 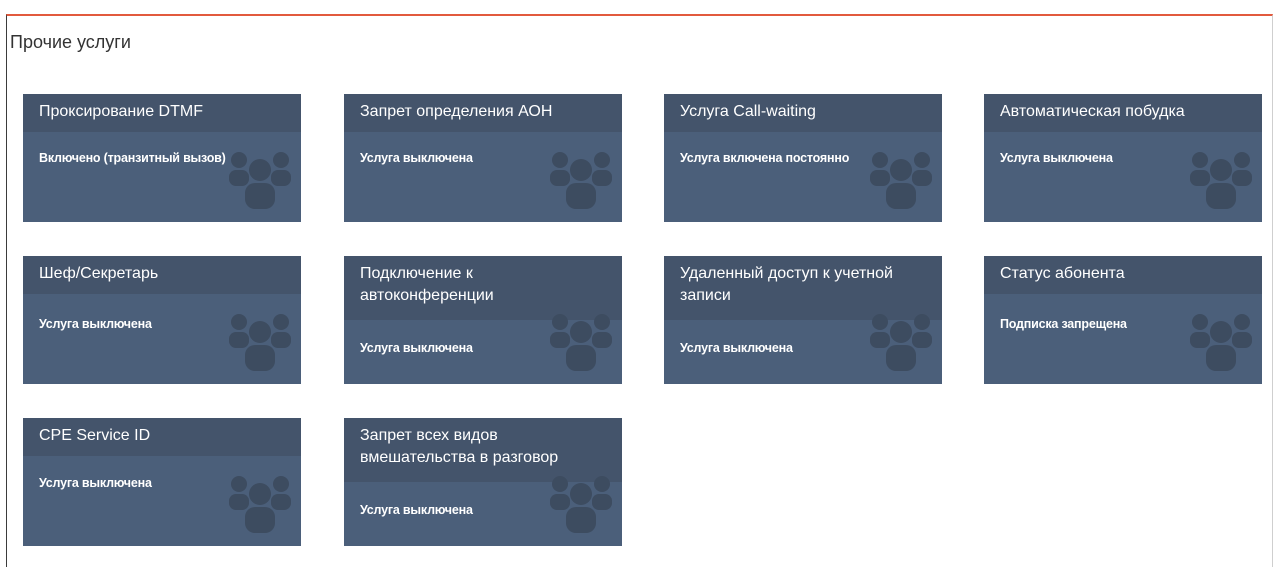 What do you see at coordinates (162, 482) in the screenshot?
I see `service-tile-cpe-service-id: CPE Service ID Услуга выключена` at bounding box center [162, 482].